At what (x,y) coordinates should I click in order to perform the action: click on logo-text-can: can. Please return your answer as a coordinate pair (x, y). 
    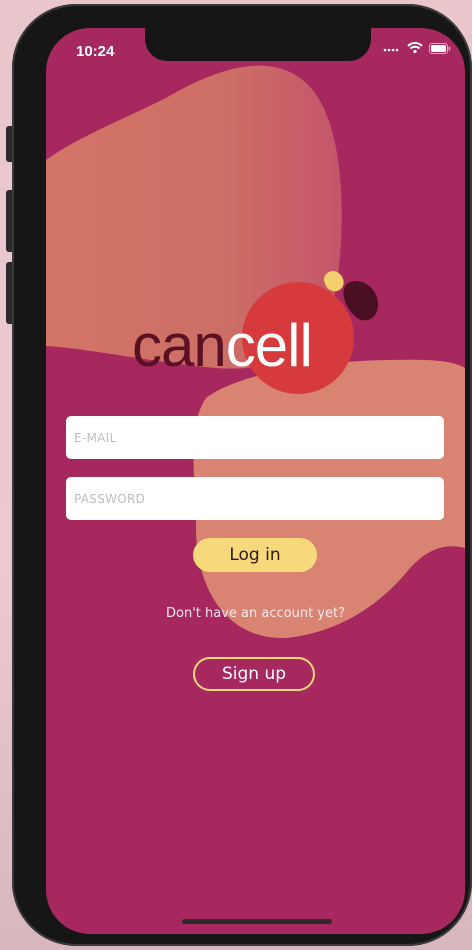
    Looking at the image, I should click on (179, 345).